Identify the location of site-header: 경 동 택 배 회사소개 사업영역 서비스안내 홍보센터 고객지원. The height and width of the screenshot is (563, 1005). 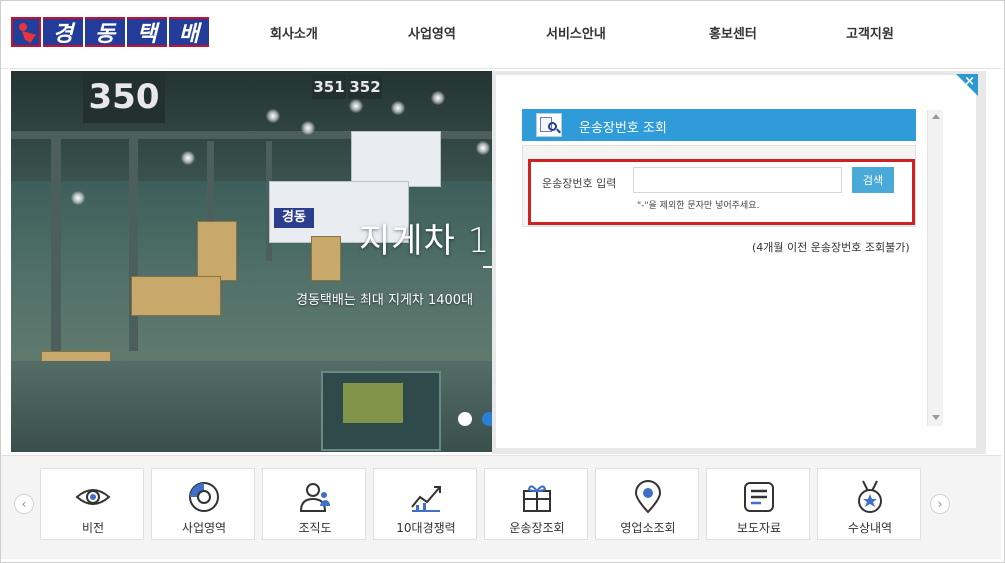
(501, 35).